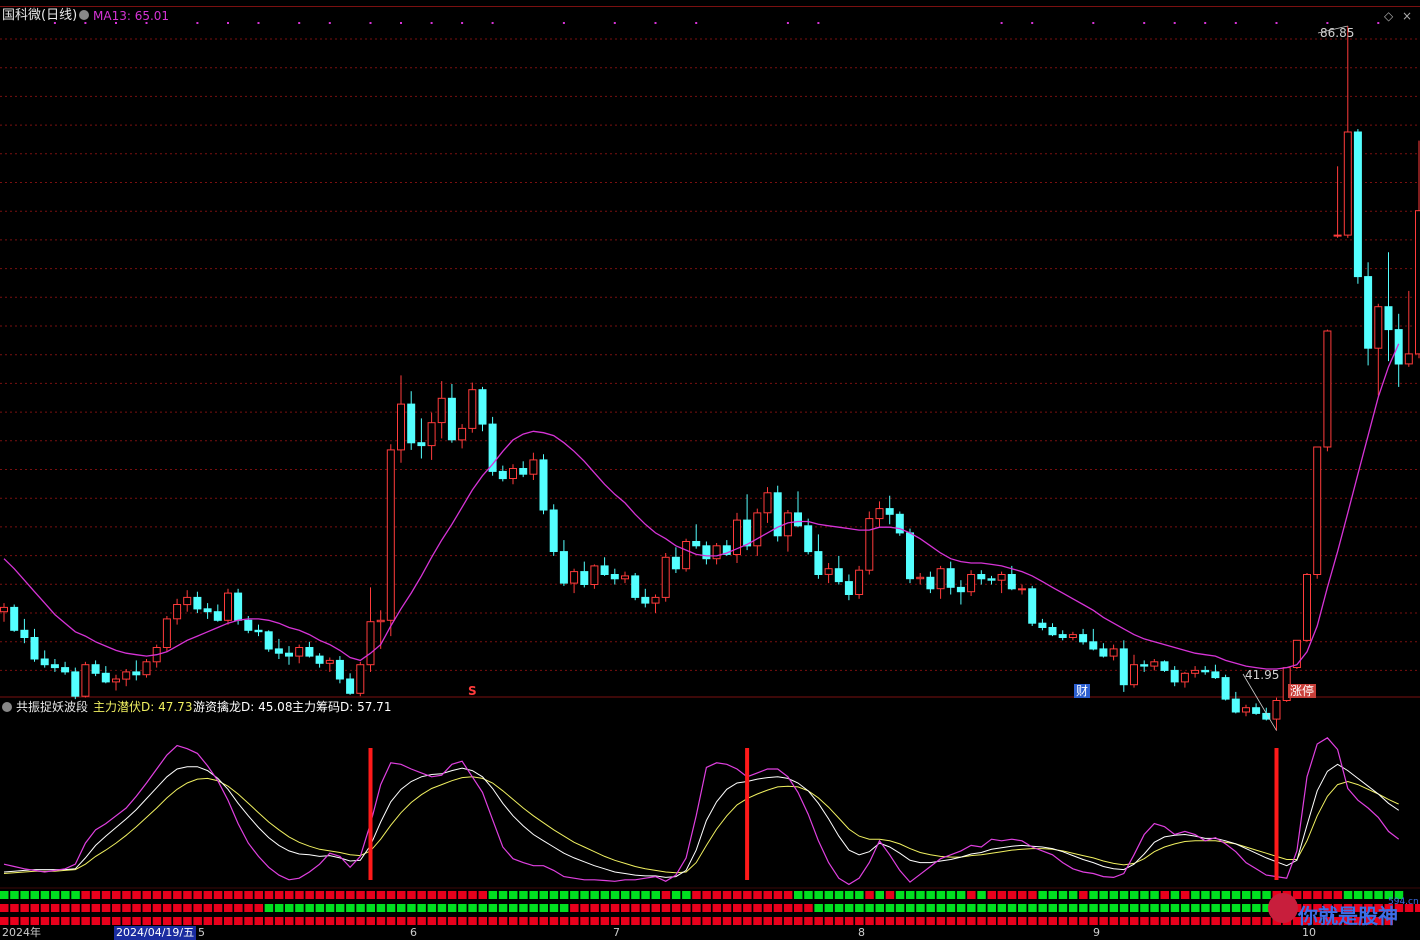 This screenshot has height=940, width=1420. I want to click on marker-zhangting: 涨停, so click(1302, 691).